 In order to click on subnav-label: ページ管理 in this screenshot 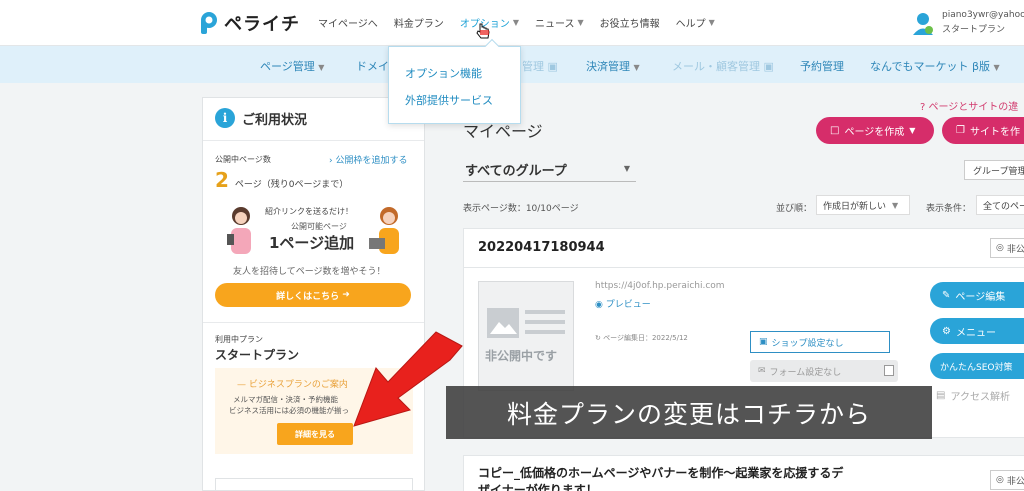, I will do `click(287, 66)`.